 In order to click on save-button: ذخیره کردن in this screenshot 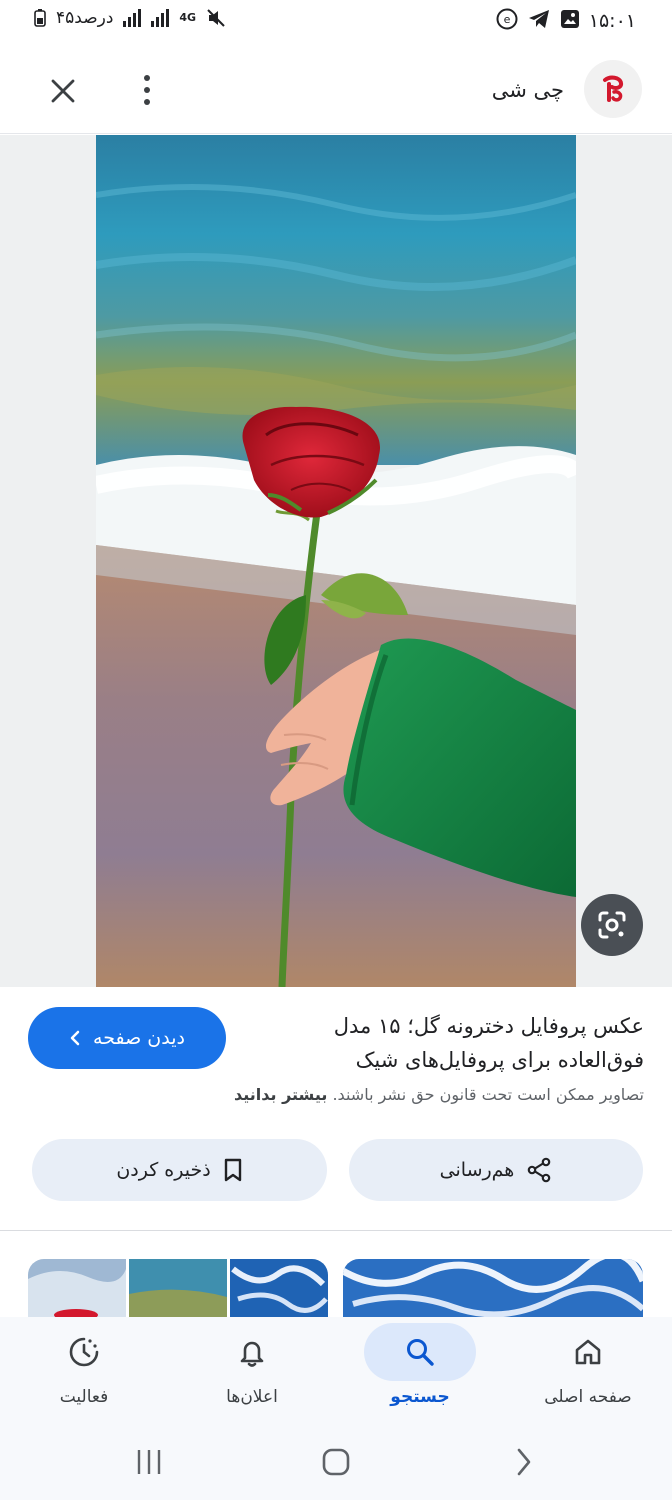, I will do `click(179, 1170)`.